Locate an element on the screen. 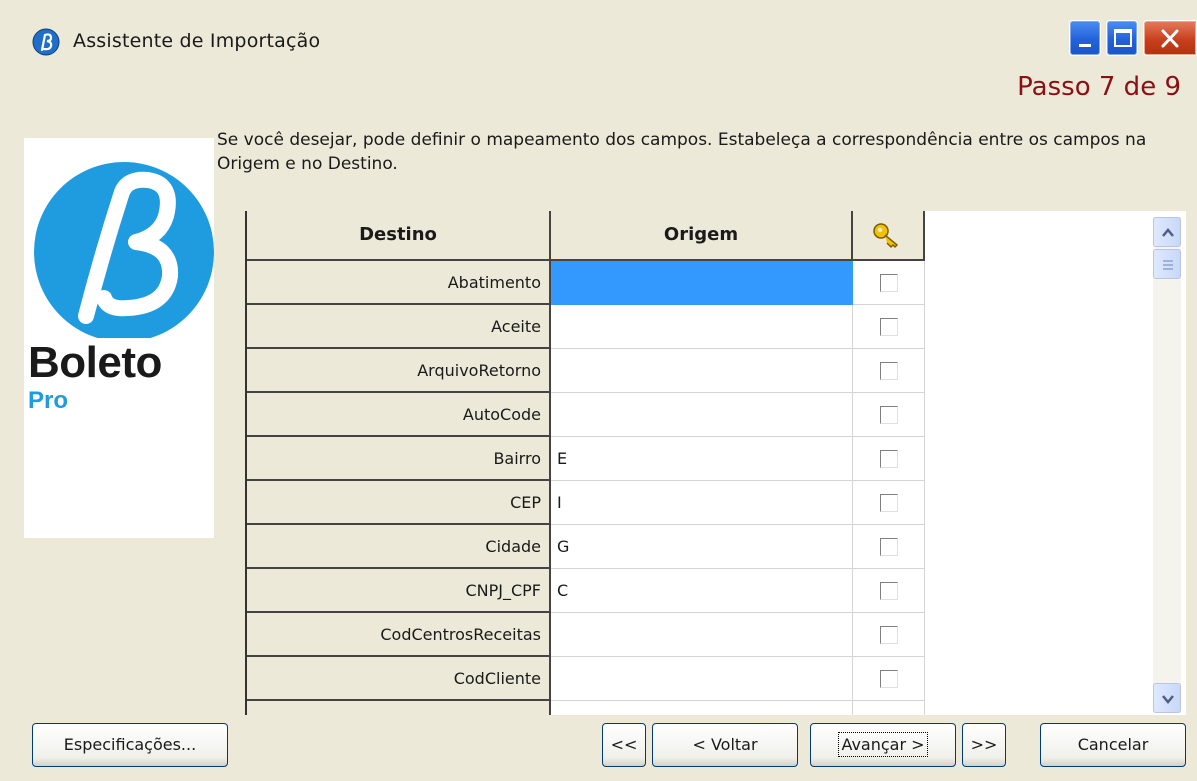  table-row: CodCliente is located at coordinates (586, 679).